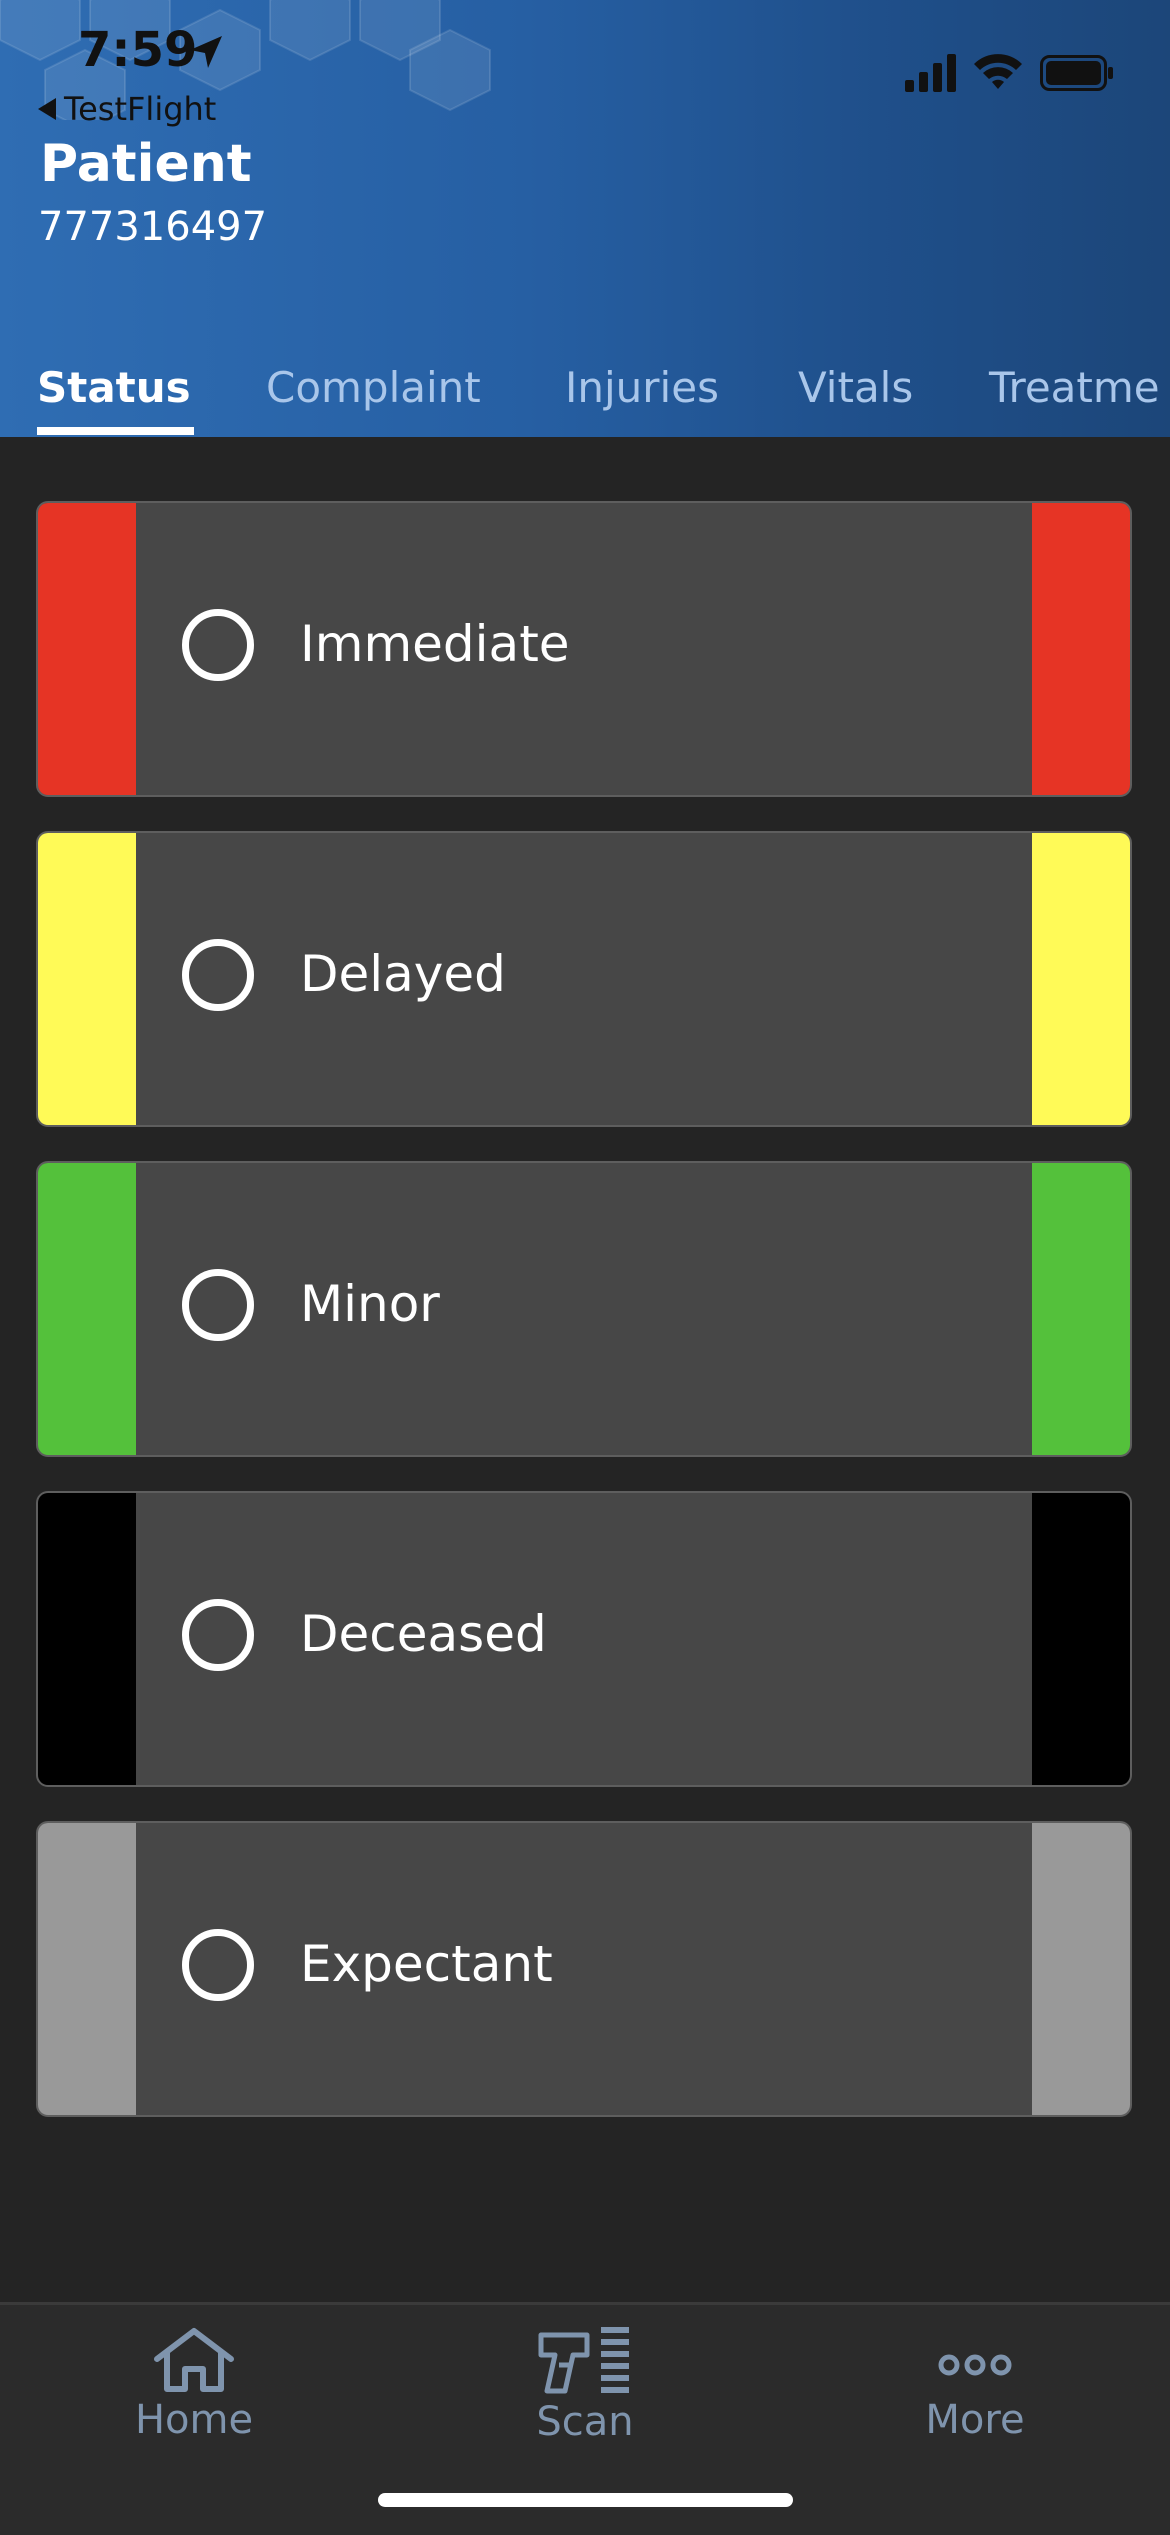  I want to click on tab-injuries: Injuries, so click(642, 387).